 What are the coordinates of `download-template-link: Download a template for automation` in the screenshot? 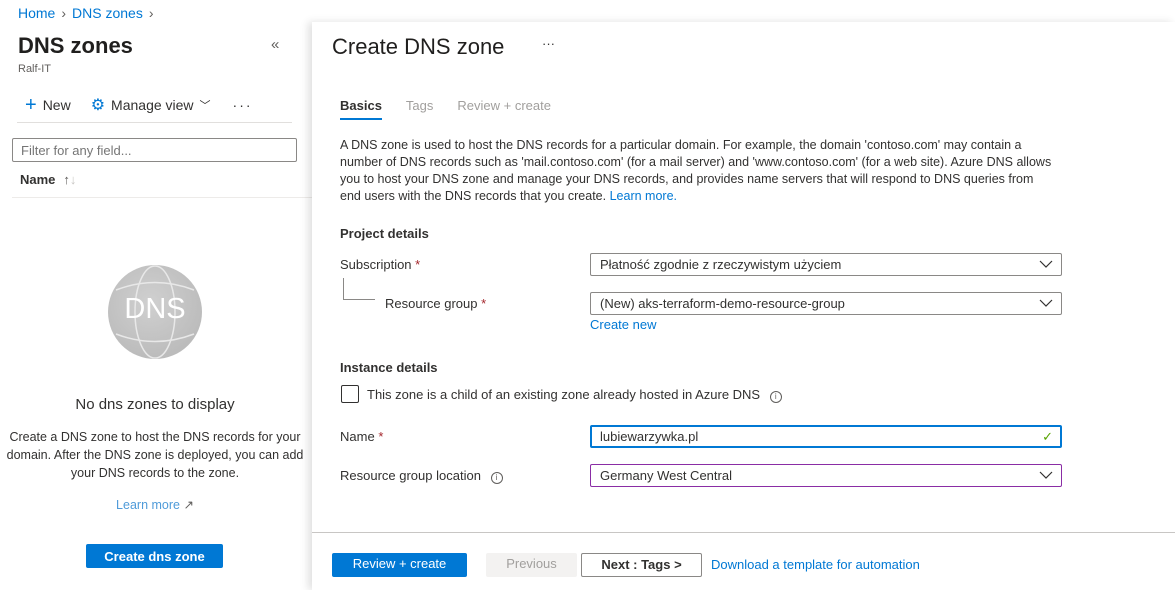 It's located at (815, 564).